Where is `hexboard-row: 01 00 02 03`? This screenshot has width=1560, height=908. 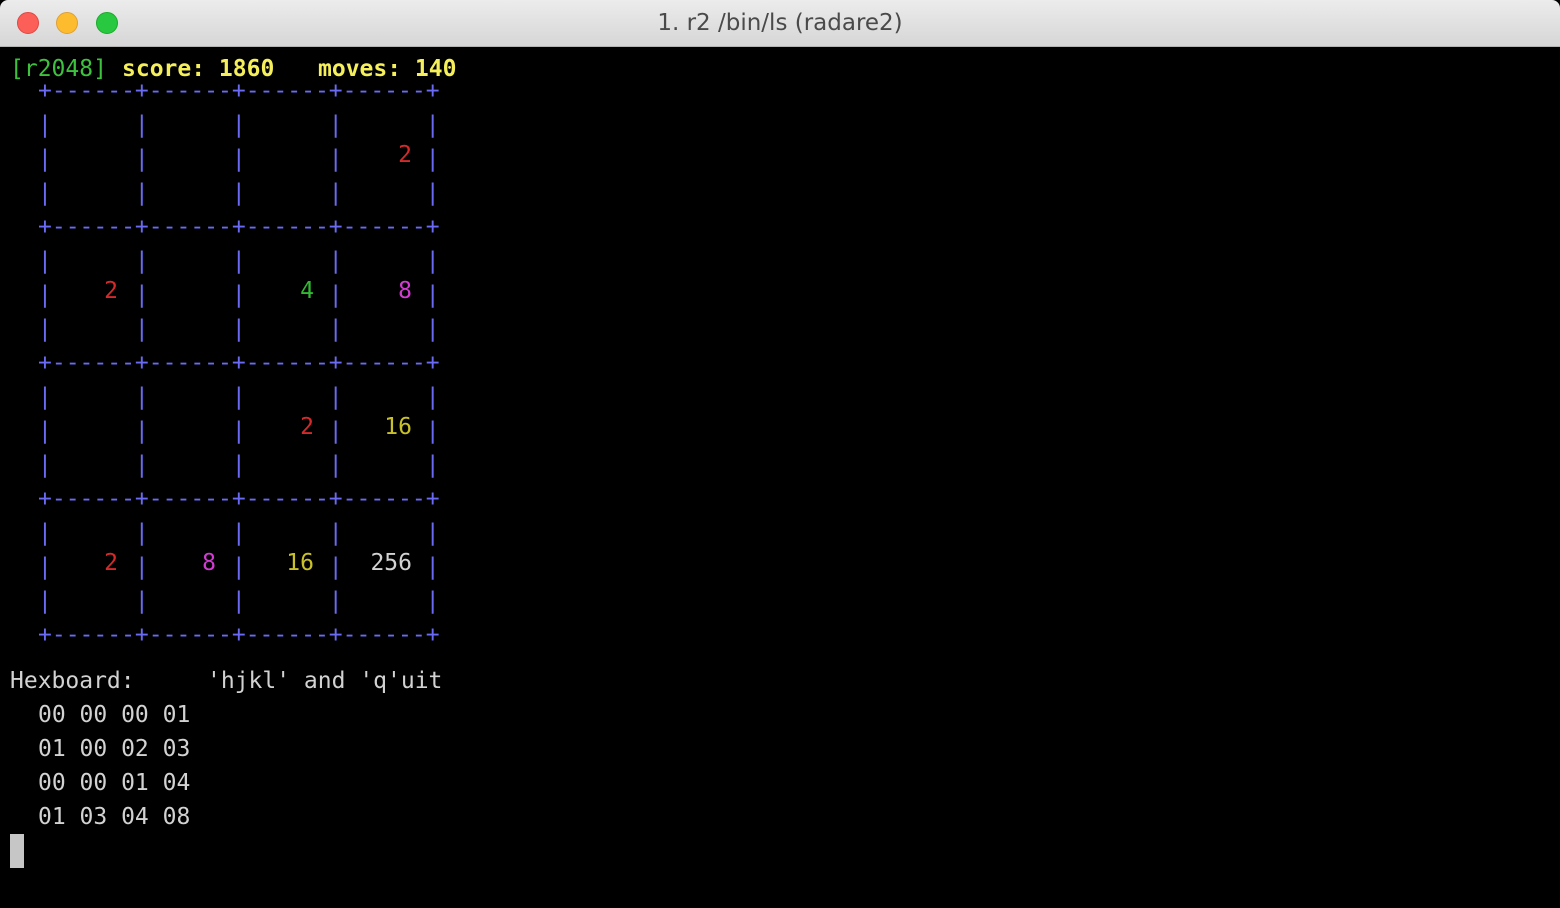
hexboard-row: 01 00 02 03 is located at coordinates (114, 749).